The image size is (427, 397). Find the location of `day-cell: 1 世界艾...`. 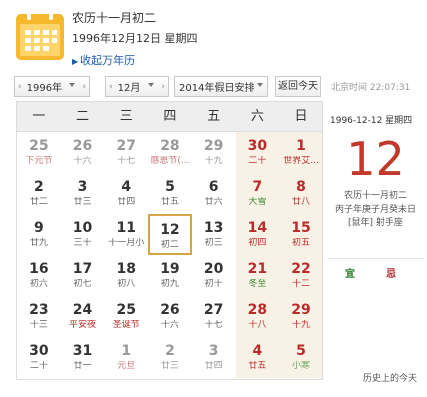

day-cell: 1 世界艾... is located at coordinates (301, 152).